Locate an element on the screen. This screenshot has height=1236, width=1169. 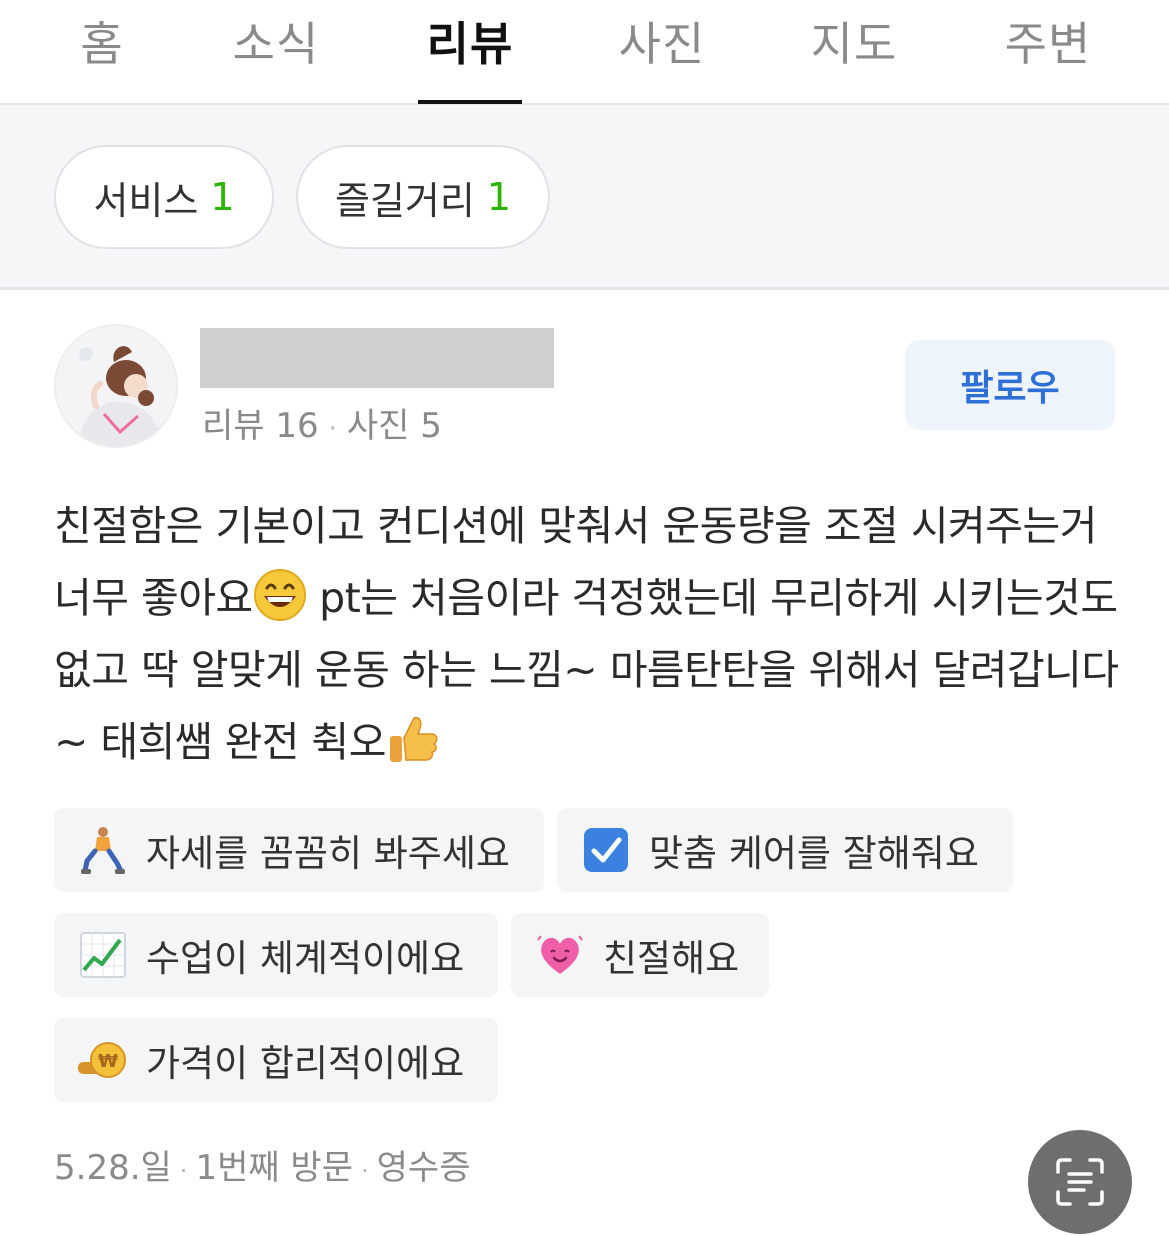
filter-chip-activities: 즐길거리 1 is located at coordinates (423, 197).